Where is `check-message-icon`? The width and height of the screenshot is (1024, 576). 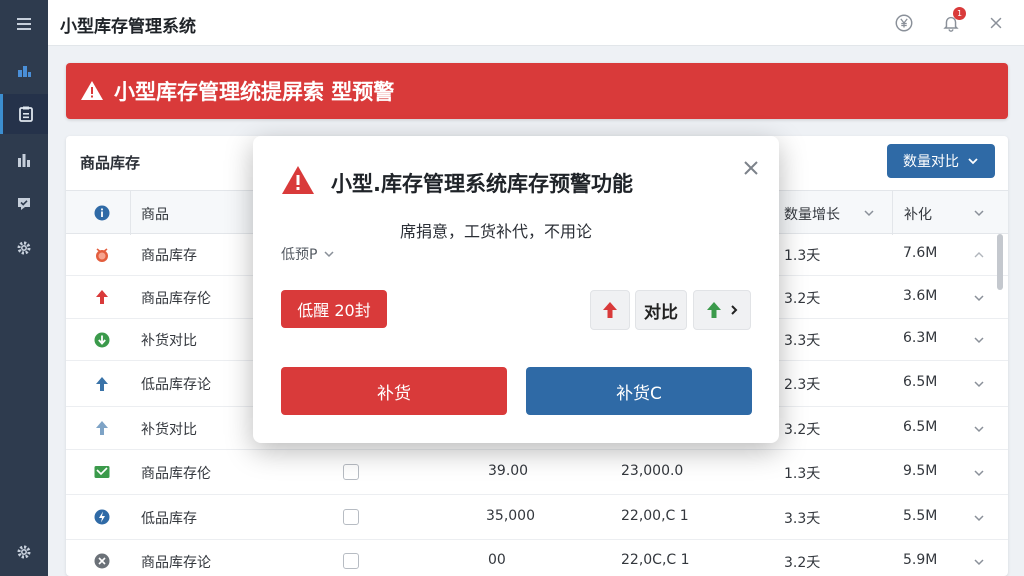 check-message-icon is located at coordinates (24, 204).